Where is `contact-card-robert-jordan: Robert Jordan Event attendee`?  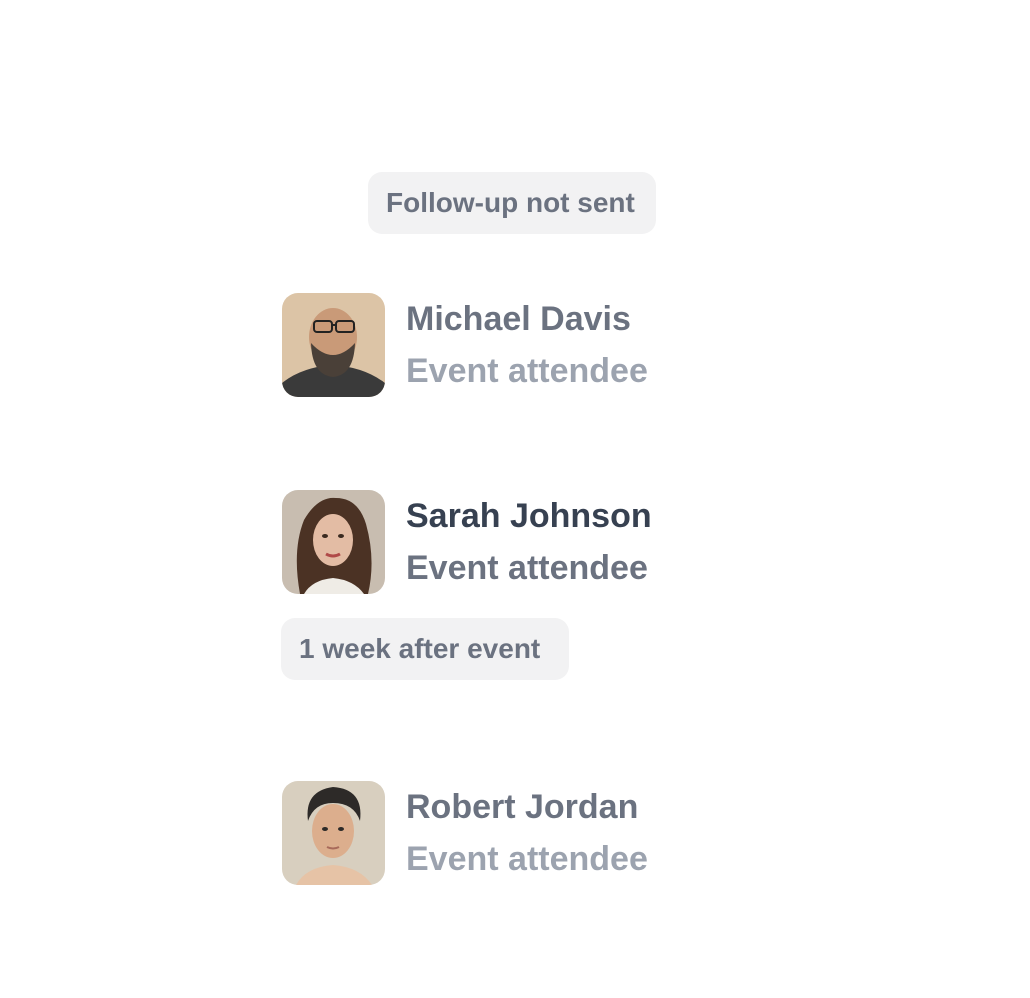
contact-card-robert-jordan: Robert Jordan Event attendee is located at coordinates (492, 833).